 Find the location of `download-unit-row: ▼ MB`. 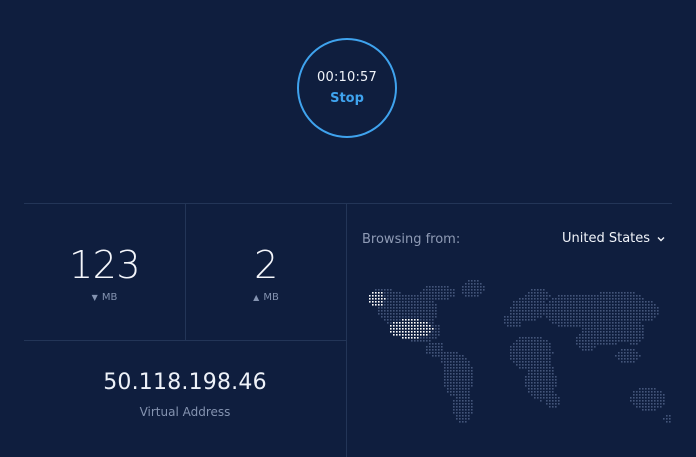

download-unit-row: ▼ MB is located at coordinates (105, 297).